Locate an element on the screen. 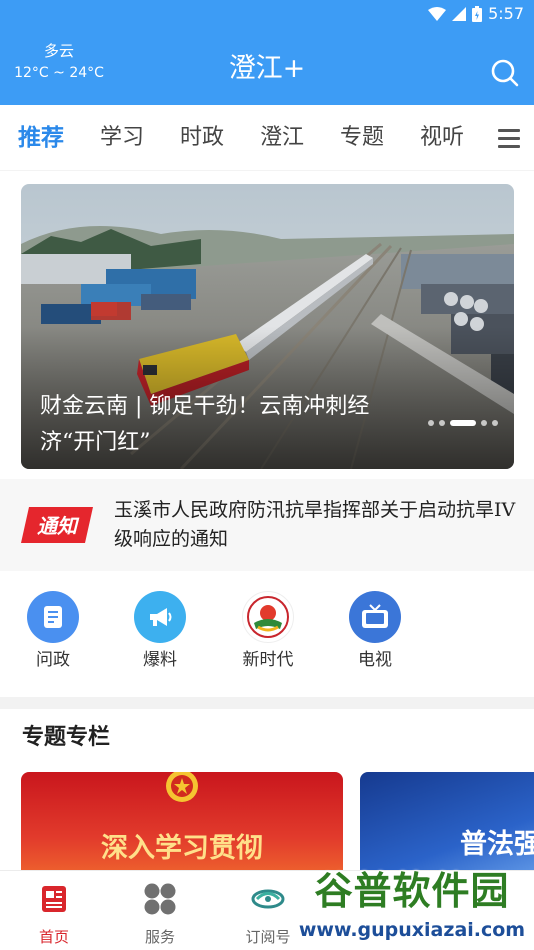 The height and width of the screenshot is (950, 534). tab-topics: 专题 is located at coordinates (362, 138).